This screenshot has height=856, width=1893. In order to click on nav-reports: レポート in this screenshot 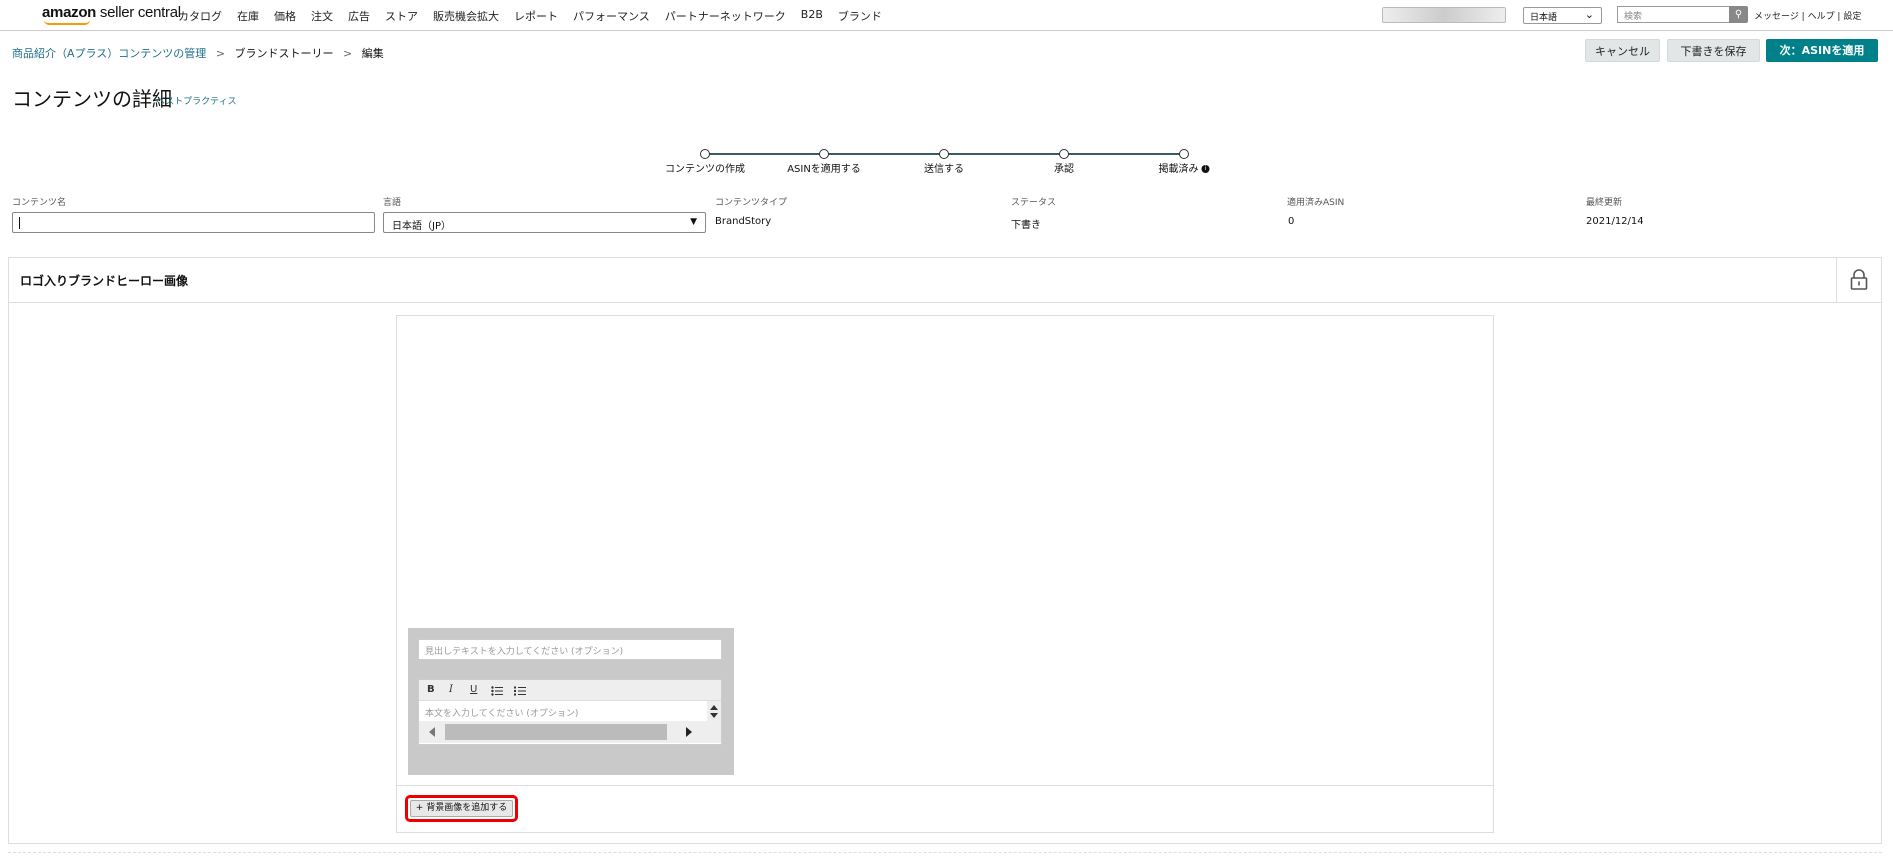, I will do `click(536, 16)`.